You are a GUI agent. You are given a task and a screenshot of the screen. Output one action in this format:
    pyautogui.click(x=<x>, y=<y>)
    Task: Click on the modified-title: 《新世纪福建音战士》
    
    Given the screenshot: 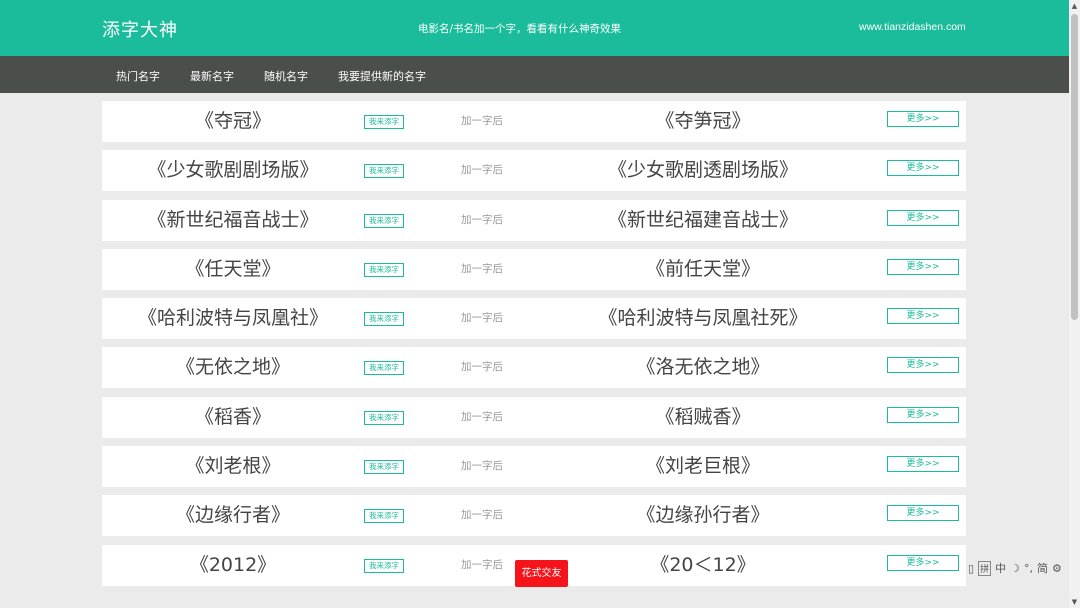 What is the action you would take?
    pyautogui.click(x=703, y=220)
    